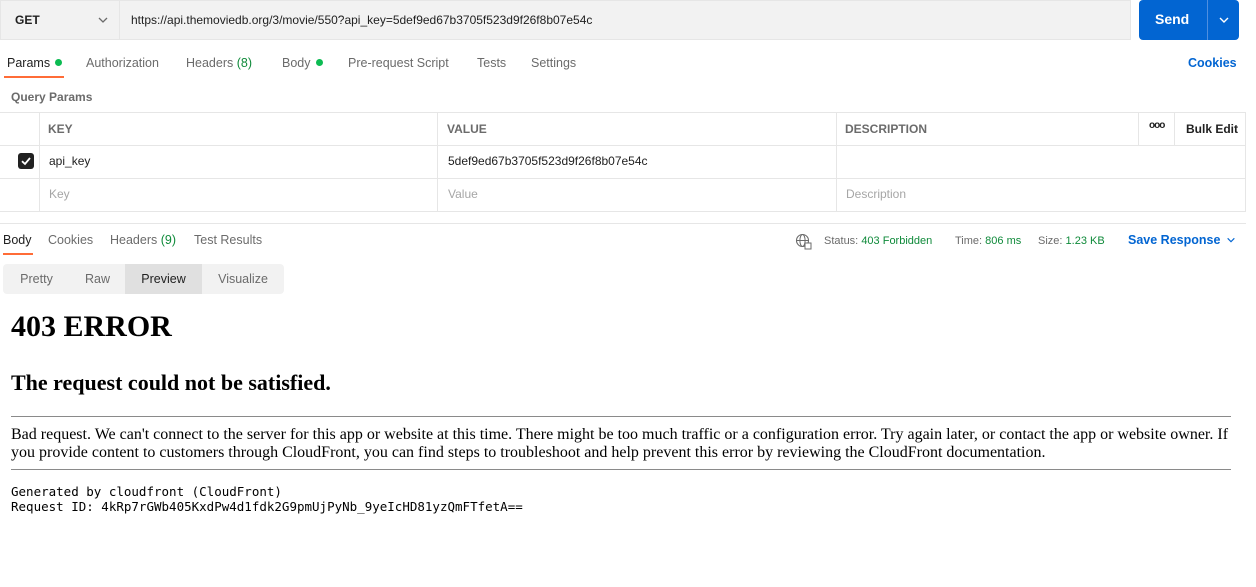 The height and width of the screenshot is (587, 1256). I want to click on method-select: GET, so click(59, 20).